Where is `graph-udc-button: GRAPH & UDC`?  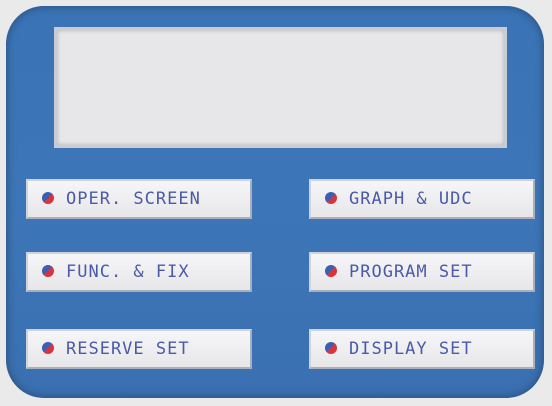
graph-udc-button: GRAPH & UDC is located at coordinates (422, 199).